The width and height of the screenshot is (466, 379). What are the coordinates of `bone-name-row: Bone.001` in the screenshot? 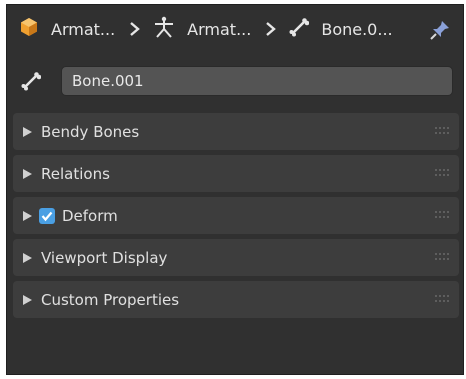 It's located at (235, 81).